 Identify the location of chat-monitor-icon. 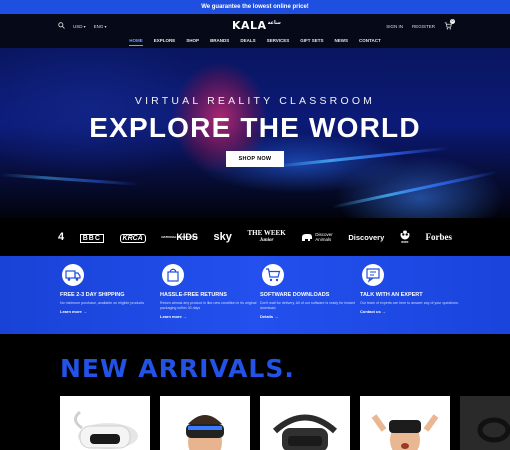
(373, 275).